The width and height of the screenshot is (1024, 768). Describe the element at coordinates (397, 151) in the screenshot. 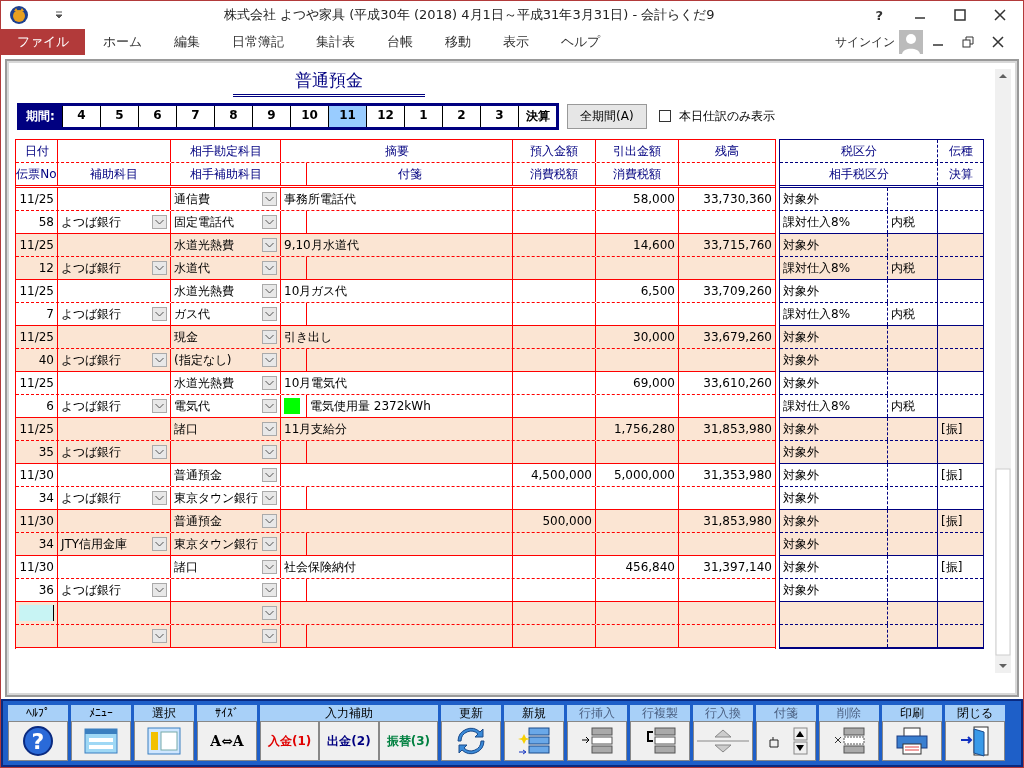

I see `column-header: 摘要` at that location.